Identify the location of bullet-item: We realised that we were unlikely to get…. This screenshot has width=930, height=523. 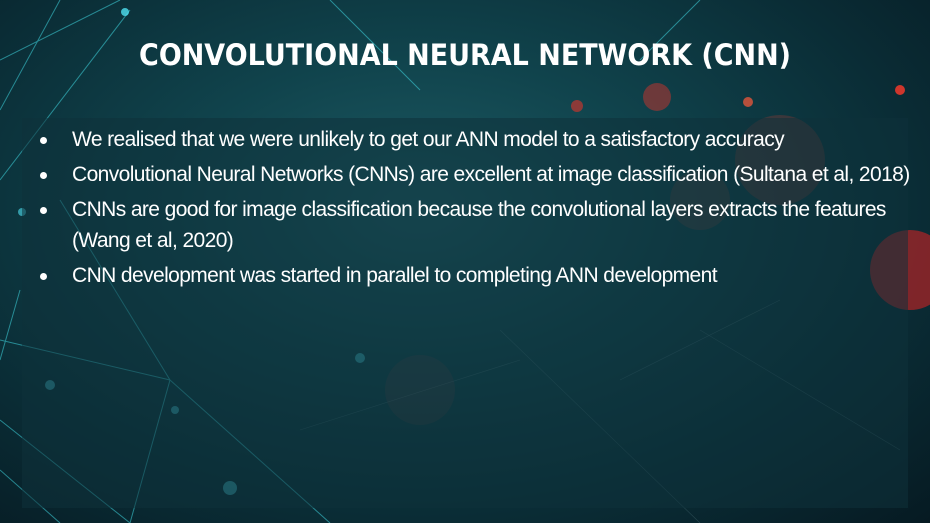
(470, 139).